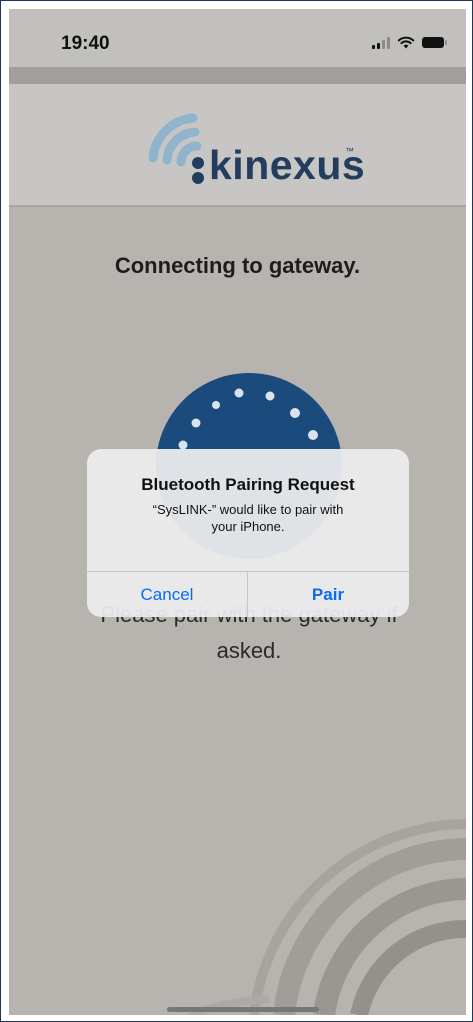  What do you see at coordinates (434, 42) in the screenshot?
I see `battery-icon` at bounding box center [434, 42].